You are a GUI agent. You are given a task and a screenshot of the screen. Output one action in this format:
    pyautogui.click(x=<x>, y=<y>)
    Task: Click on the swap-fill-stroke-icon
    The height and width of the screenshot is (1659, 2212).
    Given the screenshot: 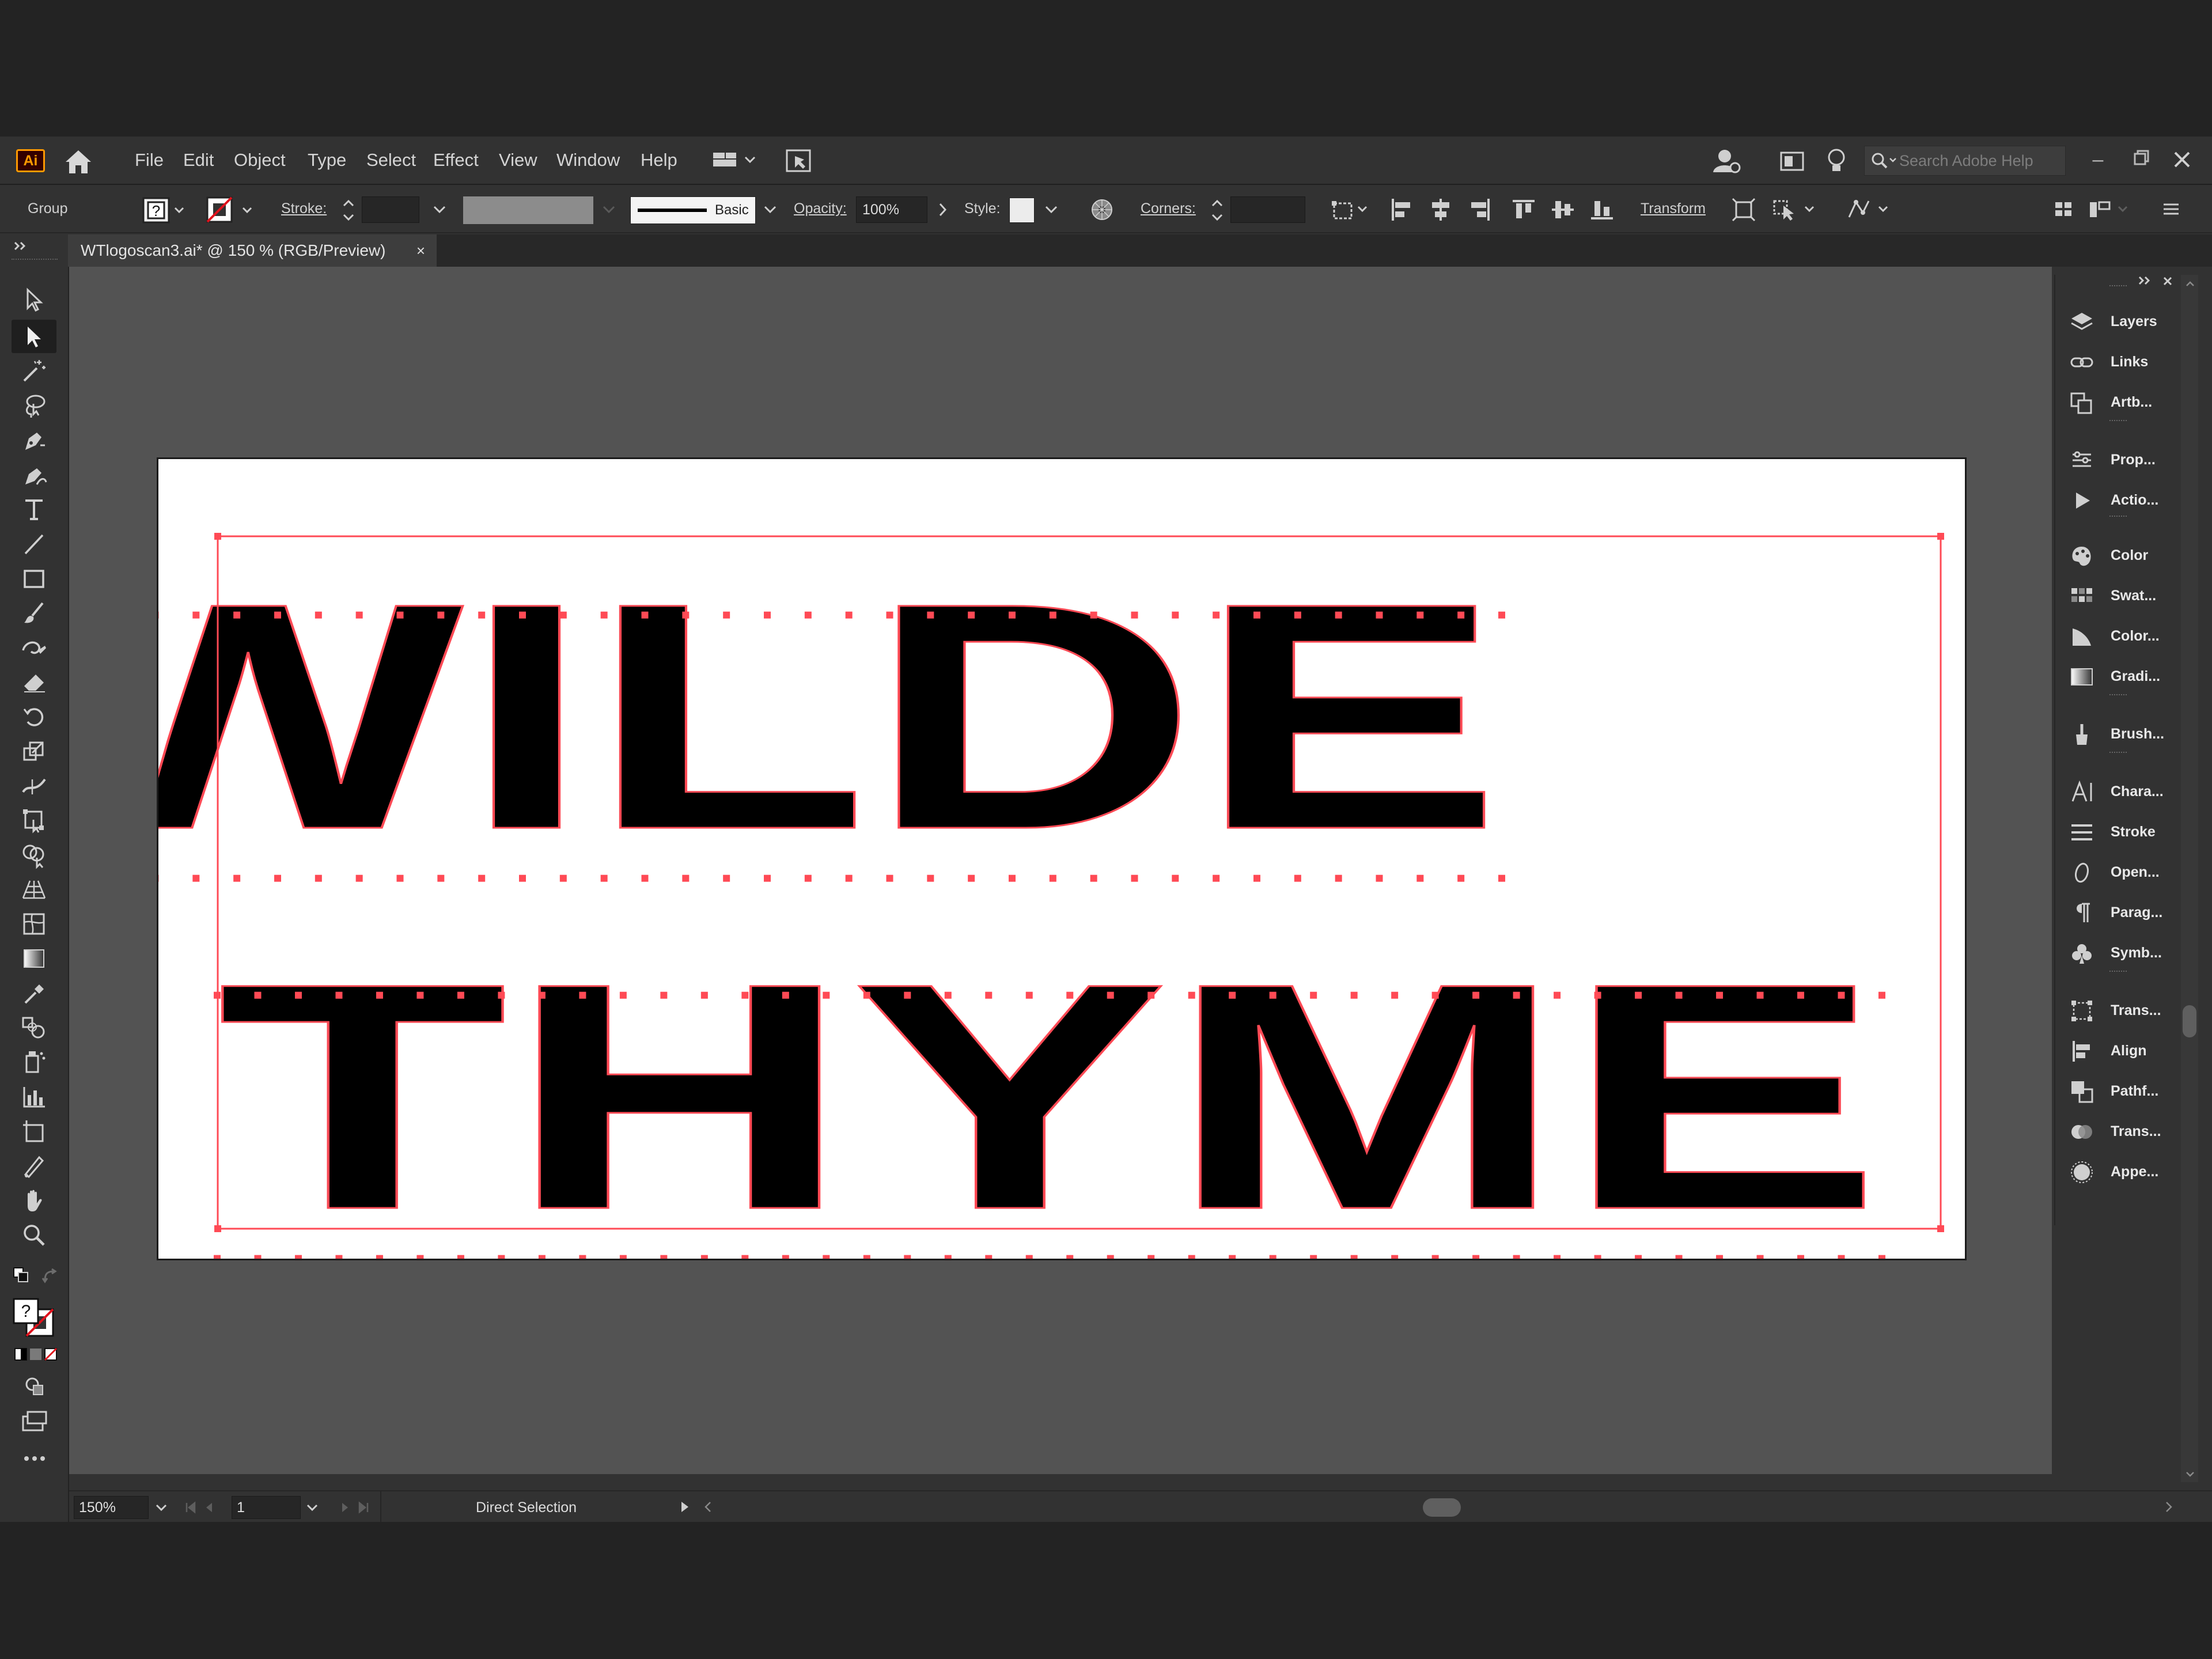 What is the action you would take?
    pyautogui.click(x=49, y=1276)
    